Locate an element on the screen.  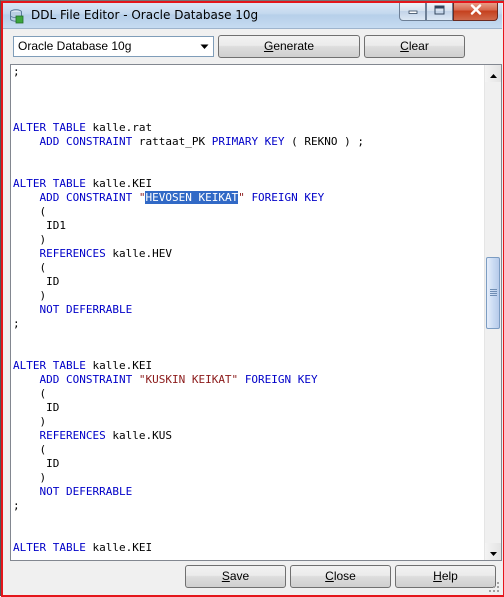
help-button-label: Help is located at coordinates (445, 576).